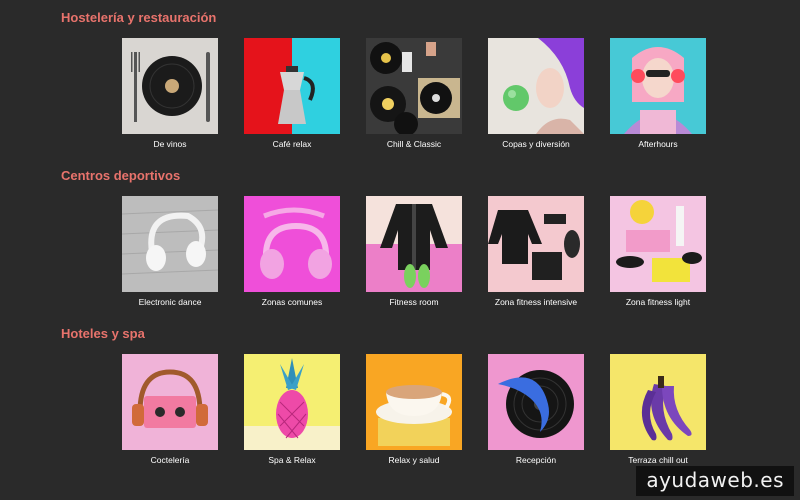 Image resolution: width=800 pixels, height=500 pixels. I want to click on cassette-headphones-image, so click(170, 402).